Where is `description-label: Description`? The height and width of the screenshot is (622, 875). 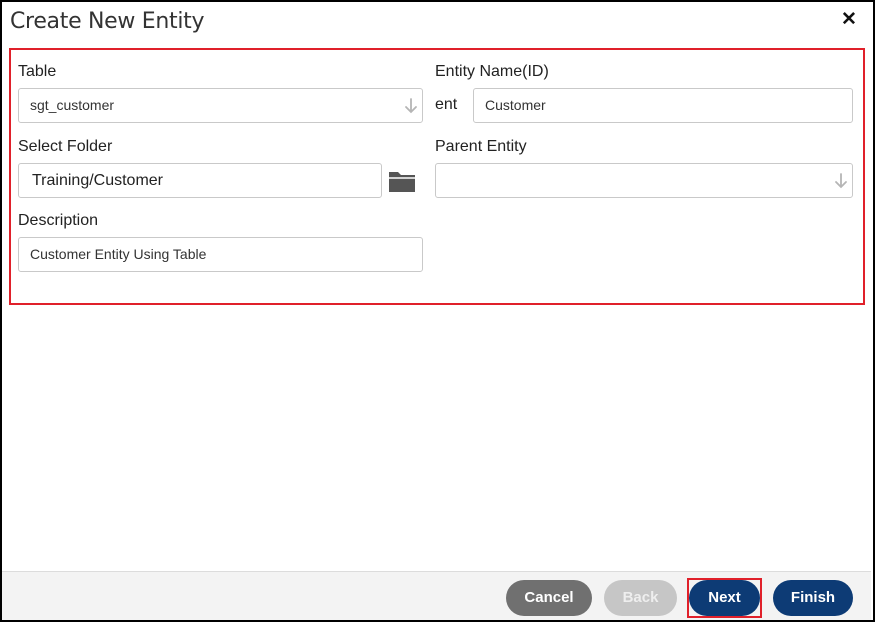
description-label: Description is located at coordinates (58, 220).